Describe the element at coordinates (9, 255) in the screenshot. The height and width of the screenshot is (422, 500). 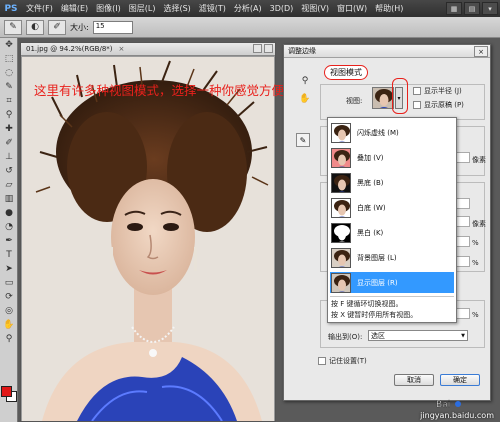
I see `type-tool-icon: T` at that location.